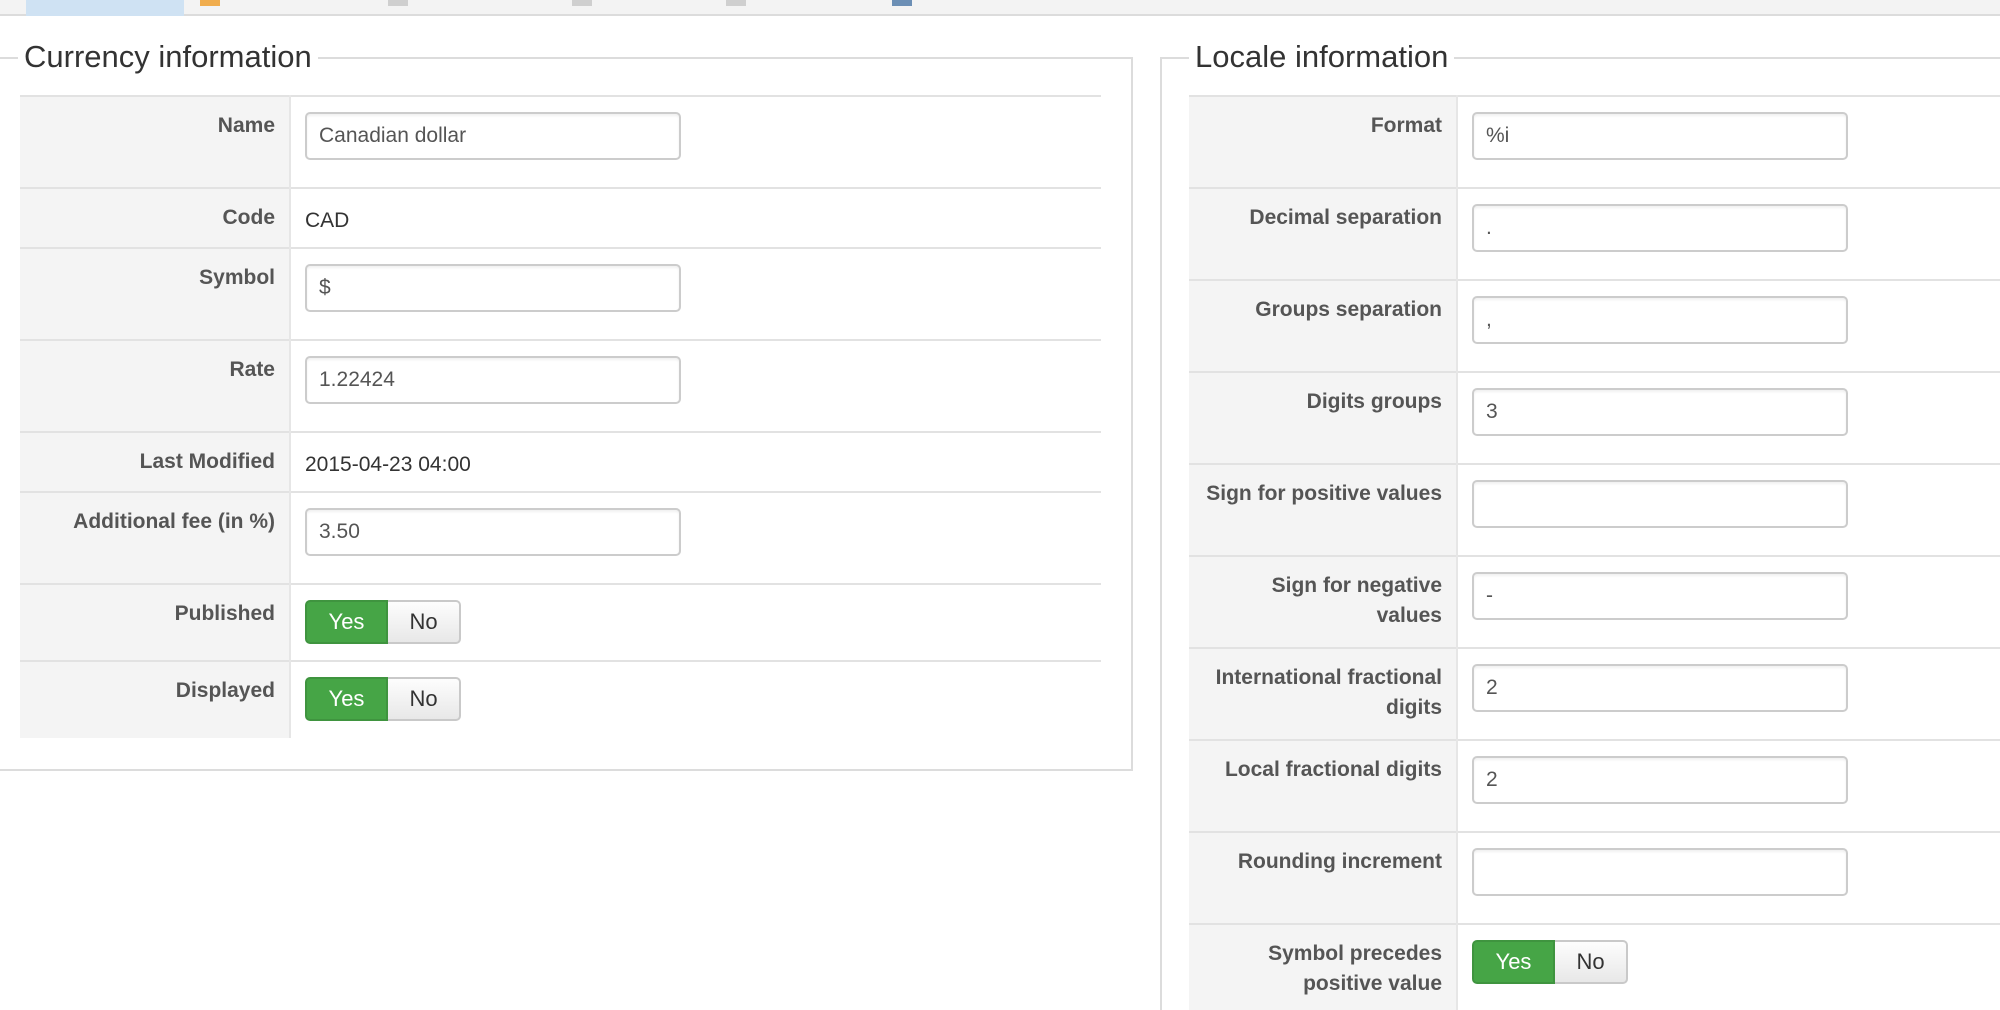 Image resolution: width=2000 pixels, height=1010 pixels. I want to click on symbol-precedes-toggle: Yes No, so click(1550, 962).